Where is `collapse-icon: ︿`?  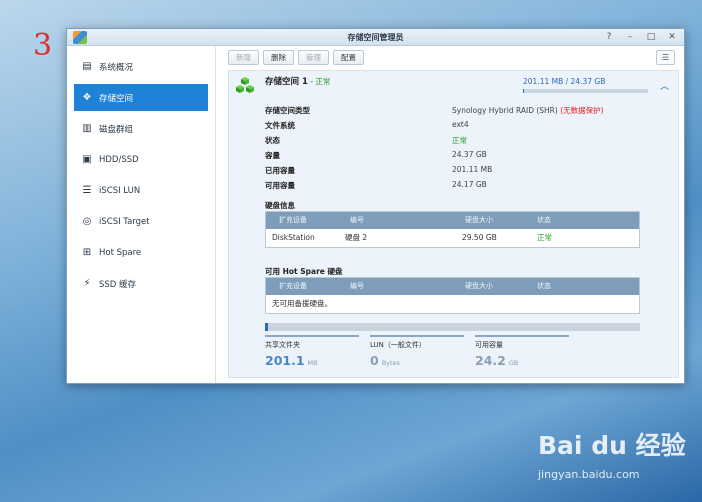 collapse-icon: ︿ is located at coordinates (664, 85).